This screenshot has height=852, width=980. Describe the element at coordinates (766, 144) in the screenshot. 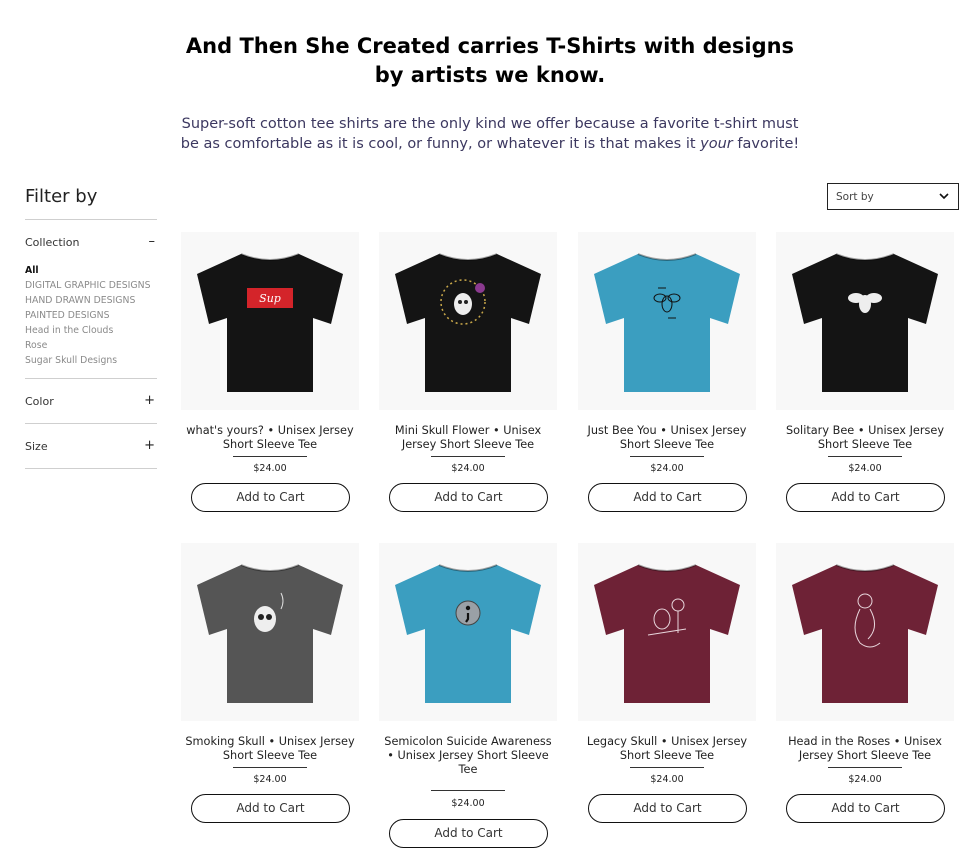

I see `subtitle-text-b: favorite!` at that location.